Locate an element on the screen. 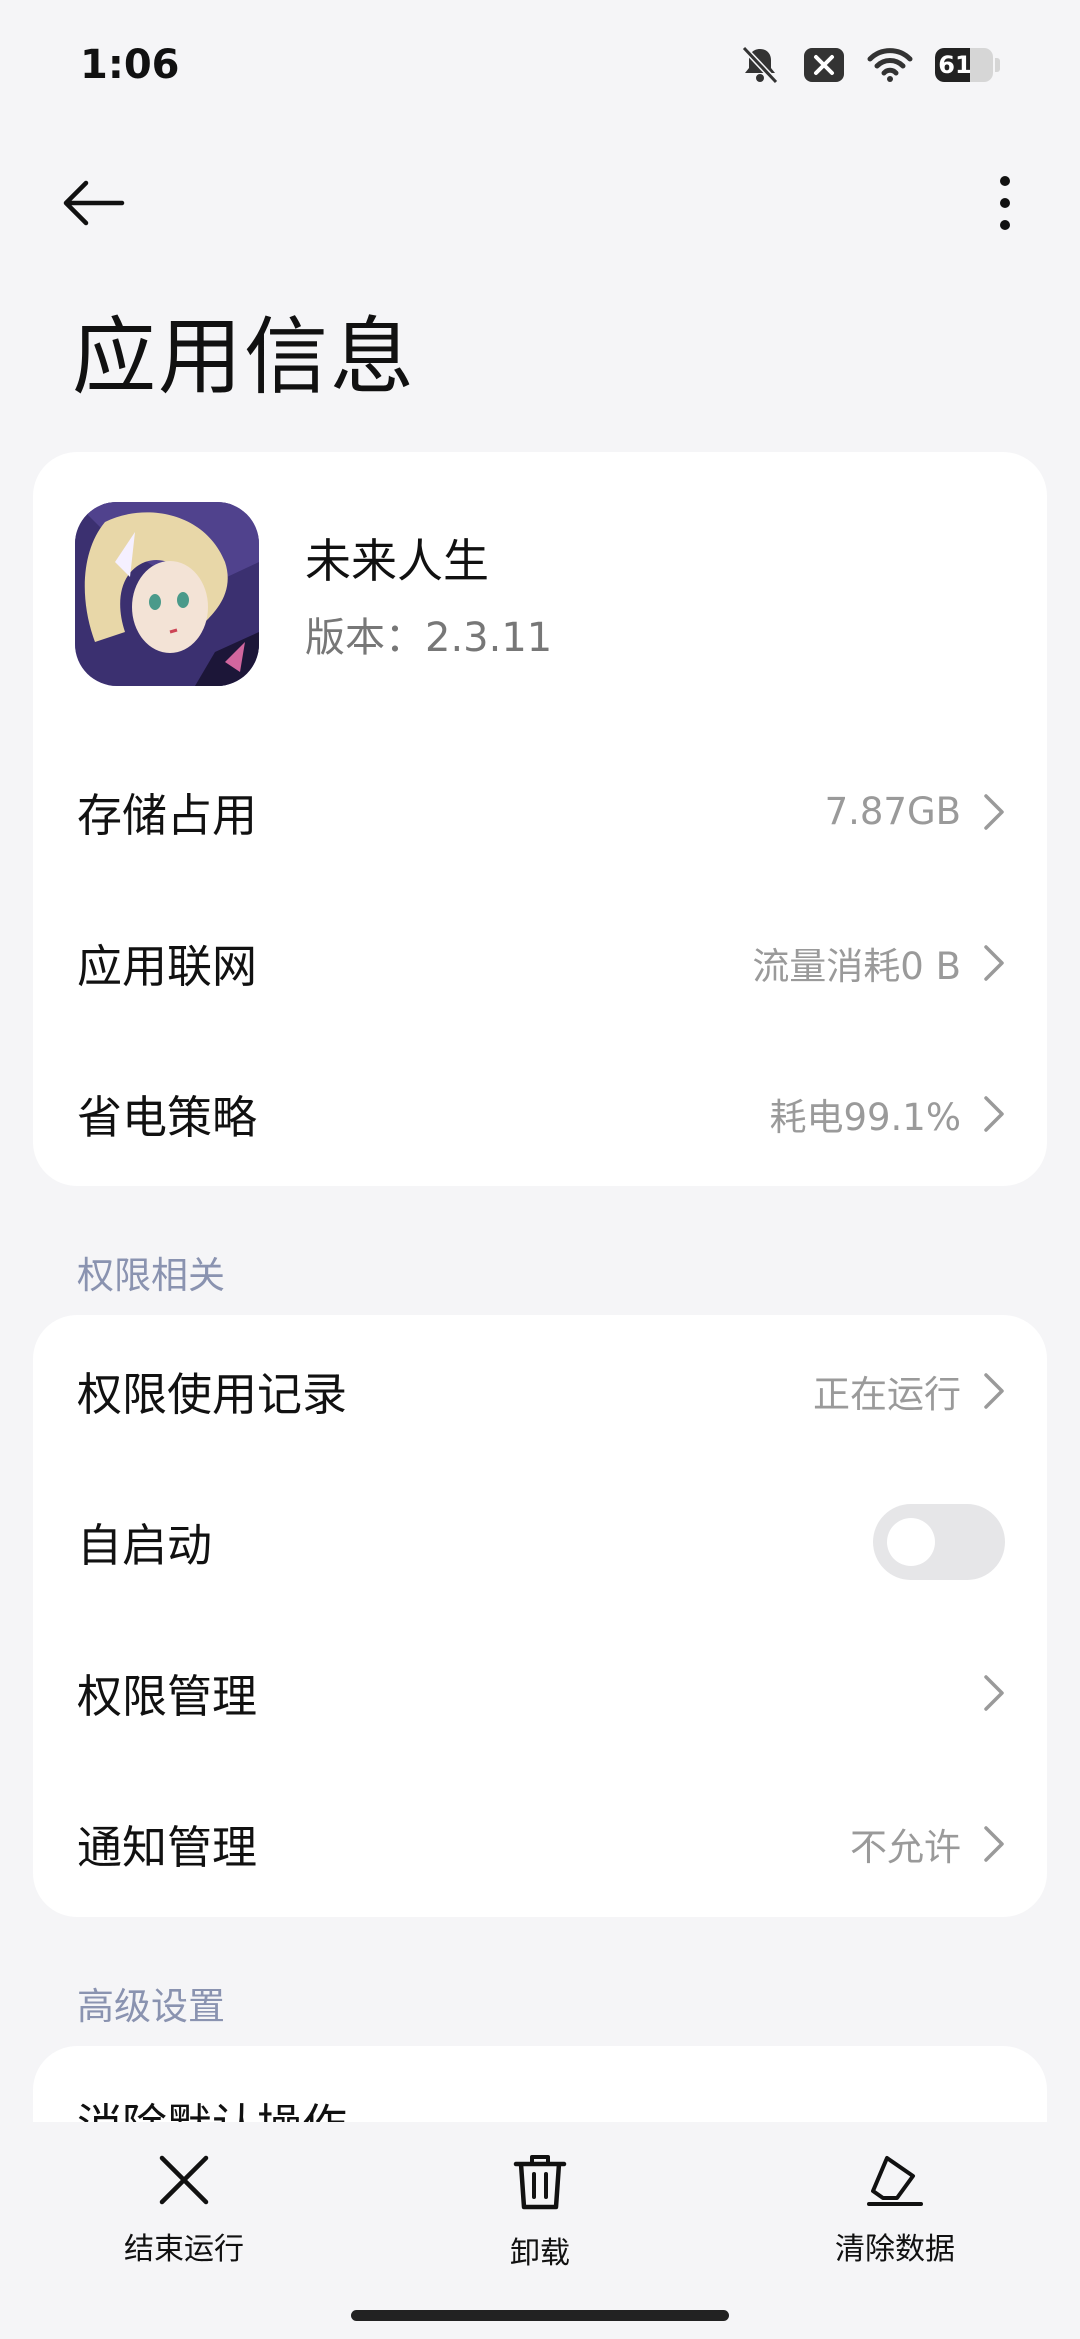  row-value: 正在运行 is located at coordinates (887, 1394).